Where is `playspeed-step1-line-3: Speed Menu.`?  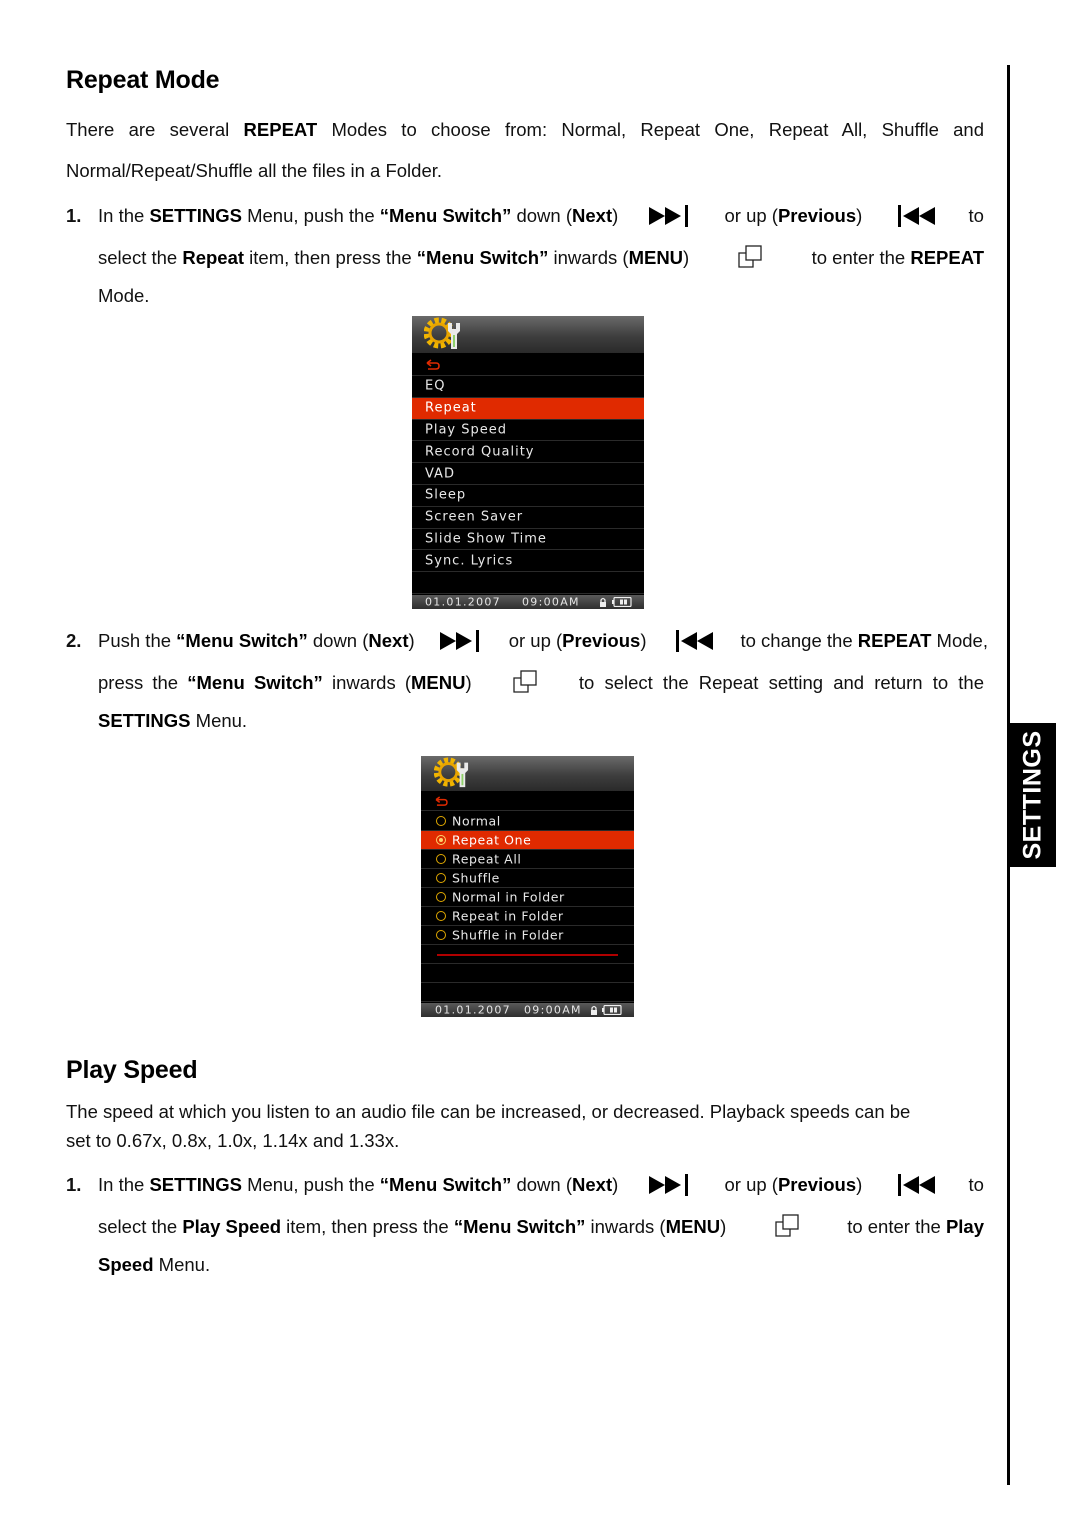
playspeed-step1-line-3: Speed Menu. is located at coordinates (154, 1265).